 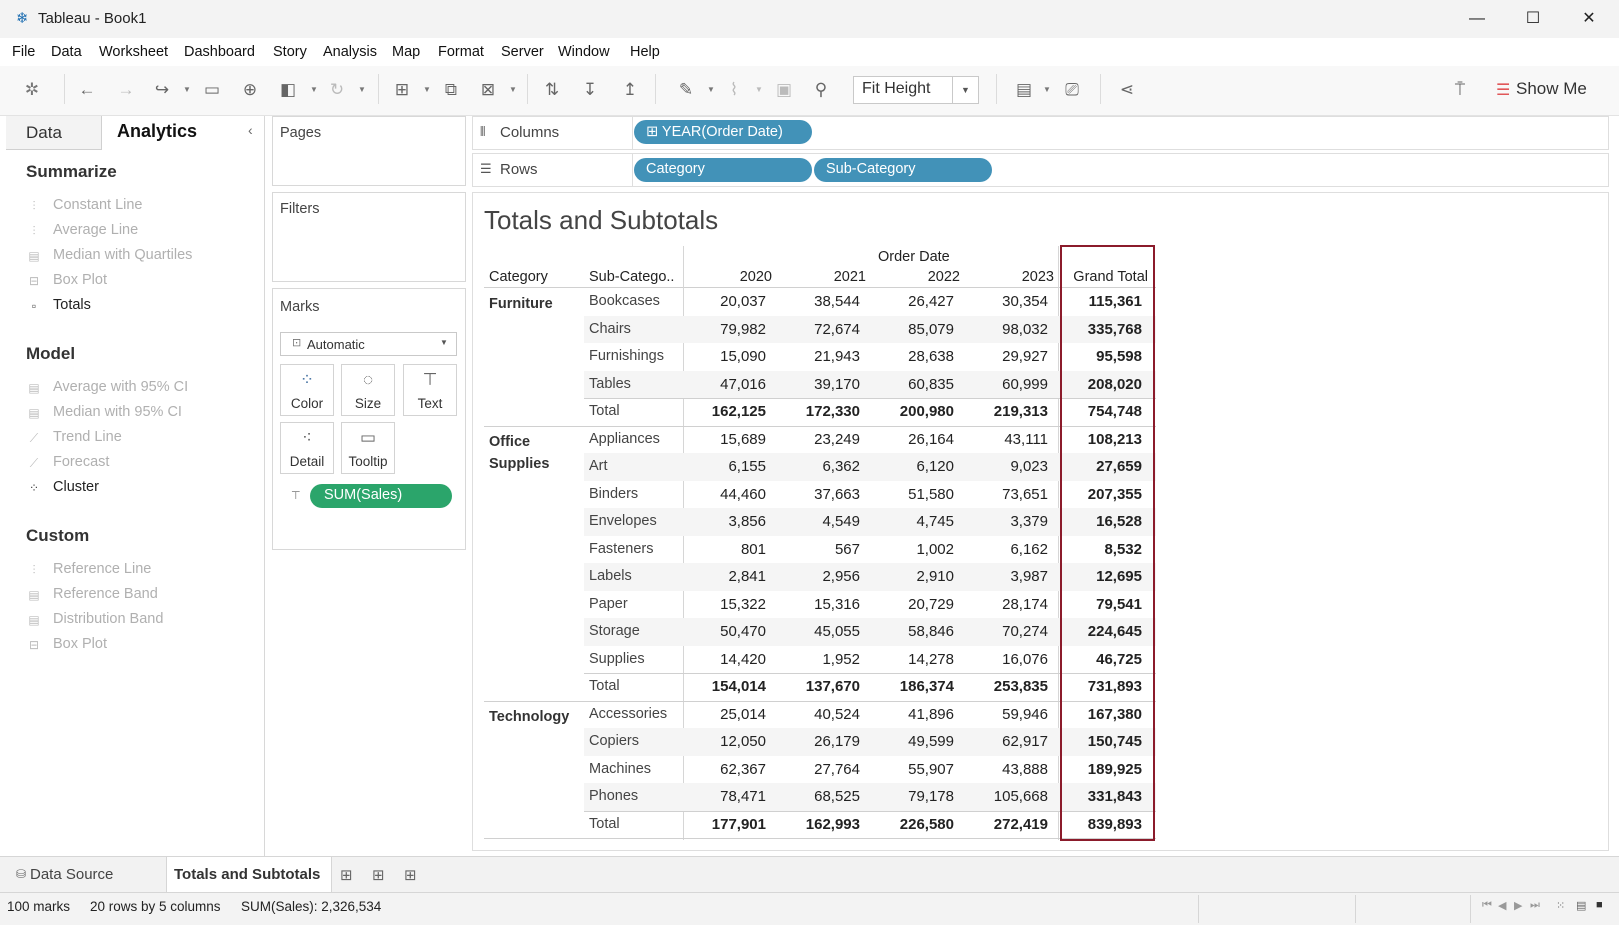 What do you see at coordinates (1097, 659) in the screenshot?
I see `grand-total-cell: 46,725` at bounding box center [1097, 659].